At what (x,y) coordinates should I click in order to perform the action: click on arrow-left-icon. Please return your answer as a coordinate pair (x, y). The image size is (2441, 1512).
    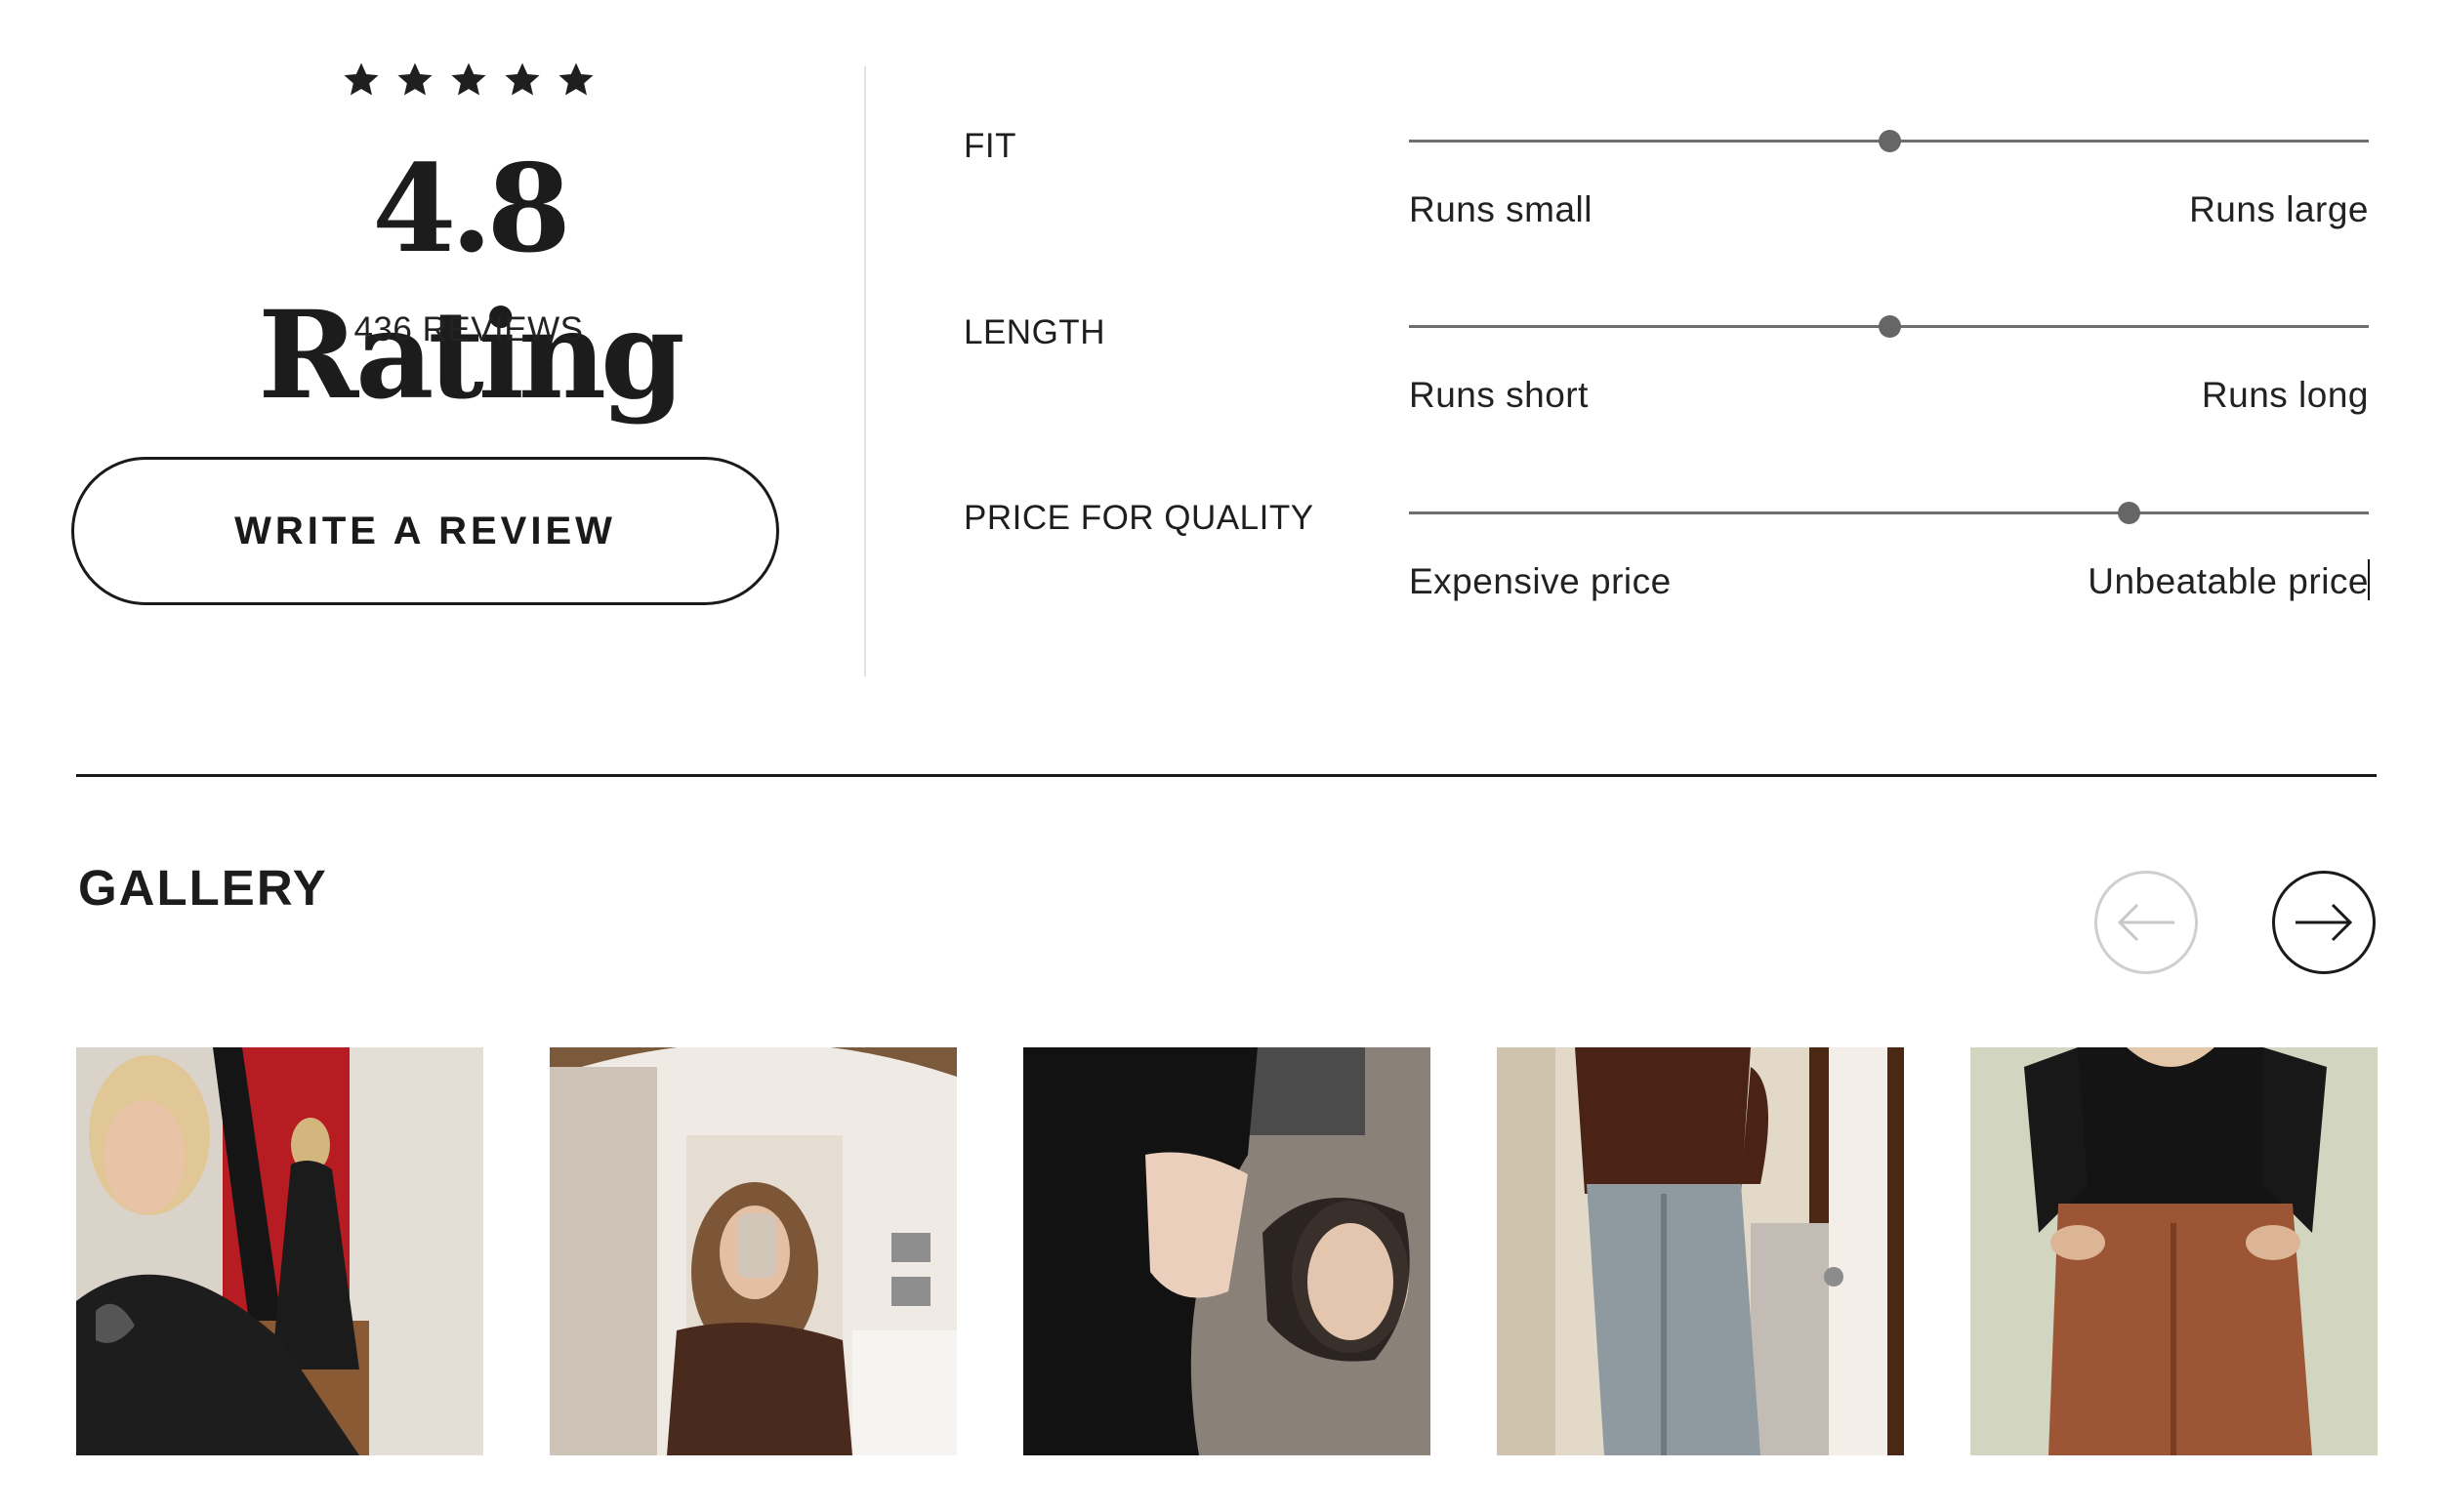
    Looking at the image, I should click on (2146, 922).